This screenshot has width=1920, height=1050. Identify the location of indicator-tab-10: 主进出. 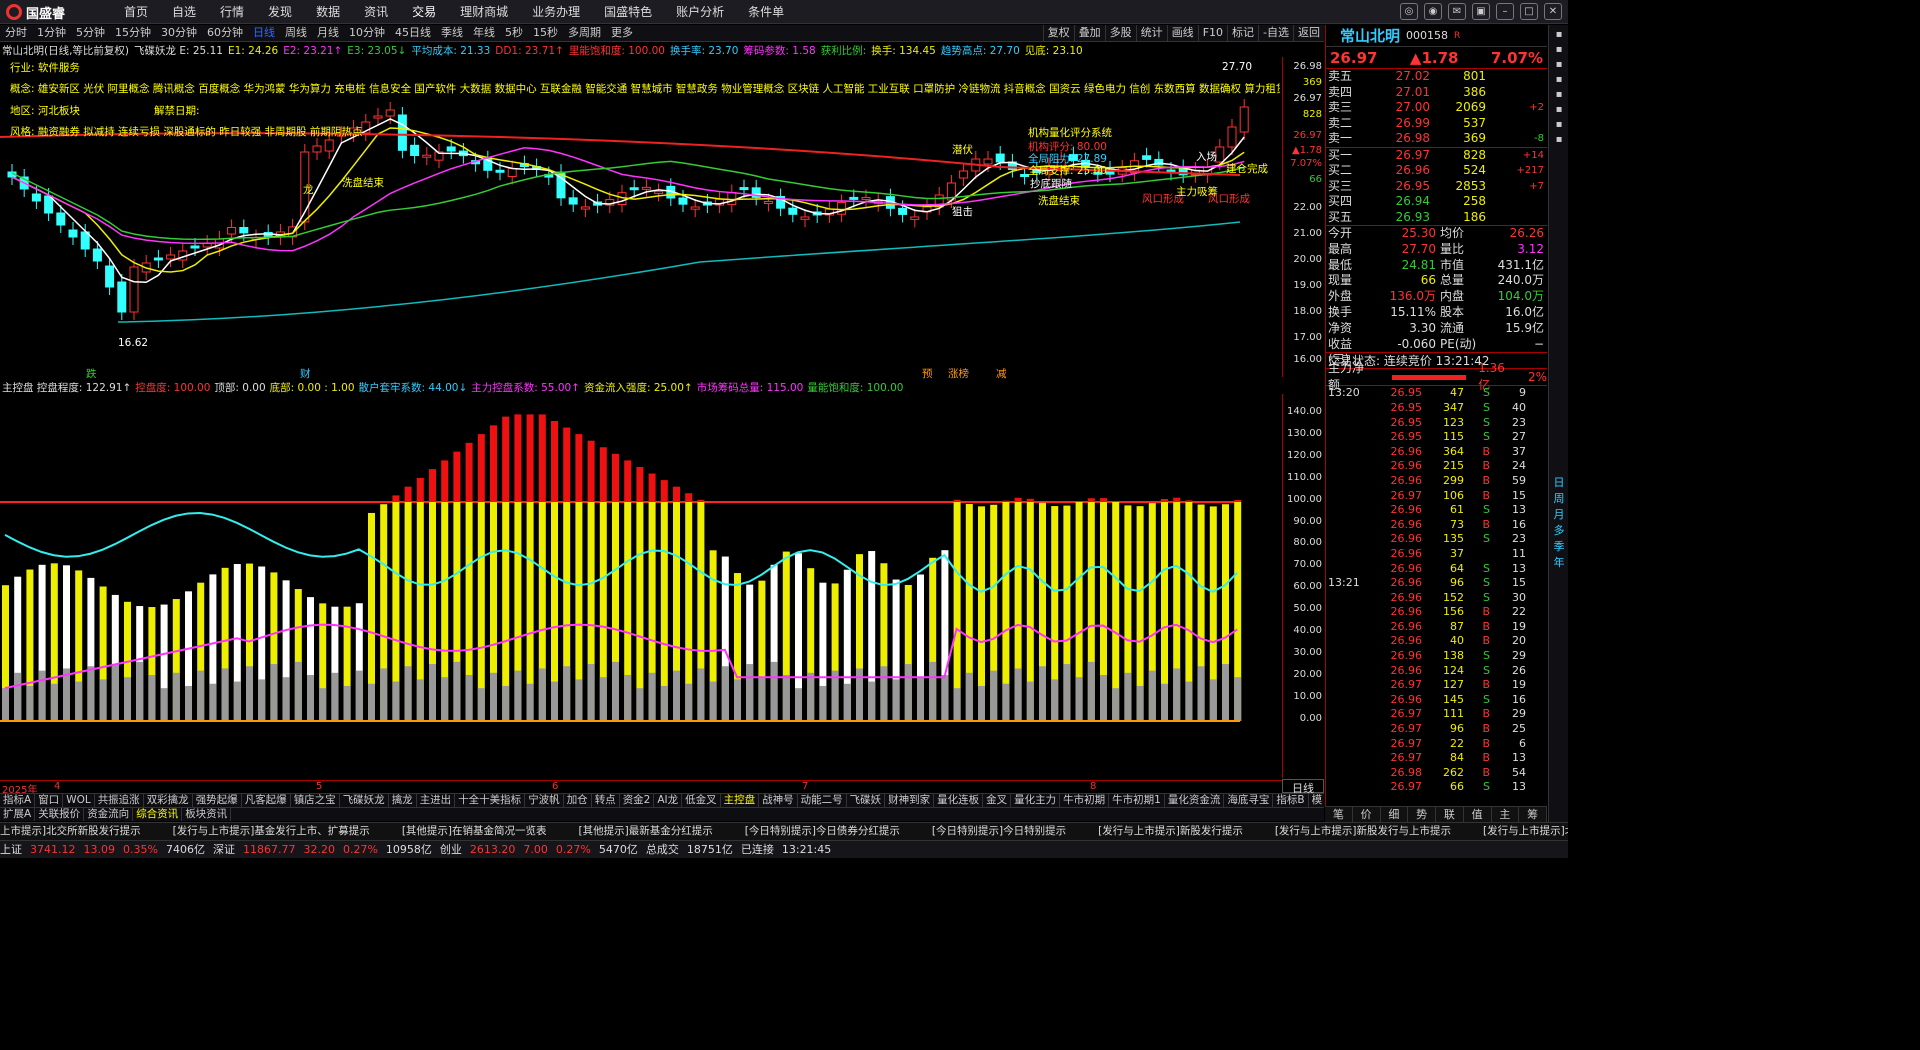
(436, 800).